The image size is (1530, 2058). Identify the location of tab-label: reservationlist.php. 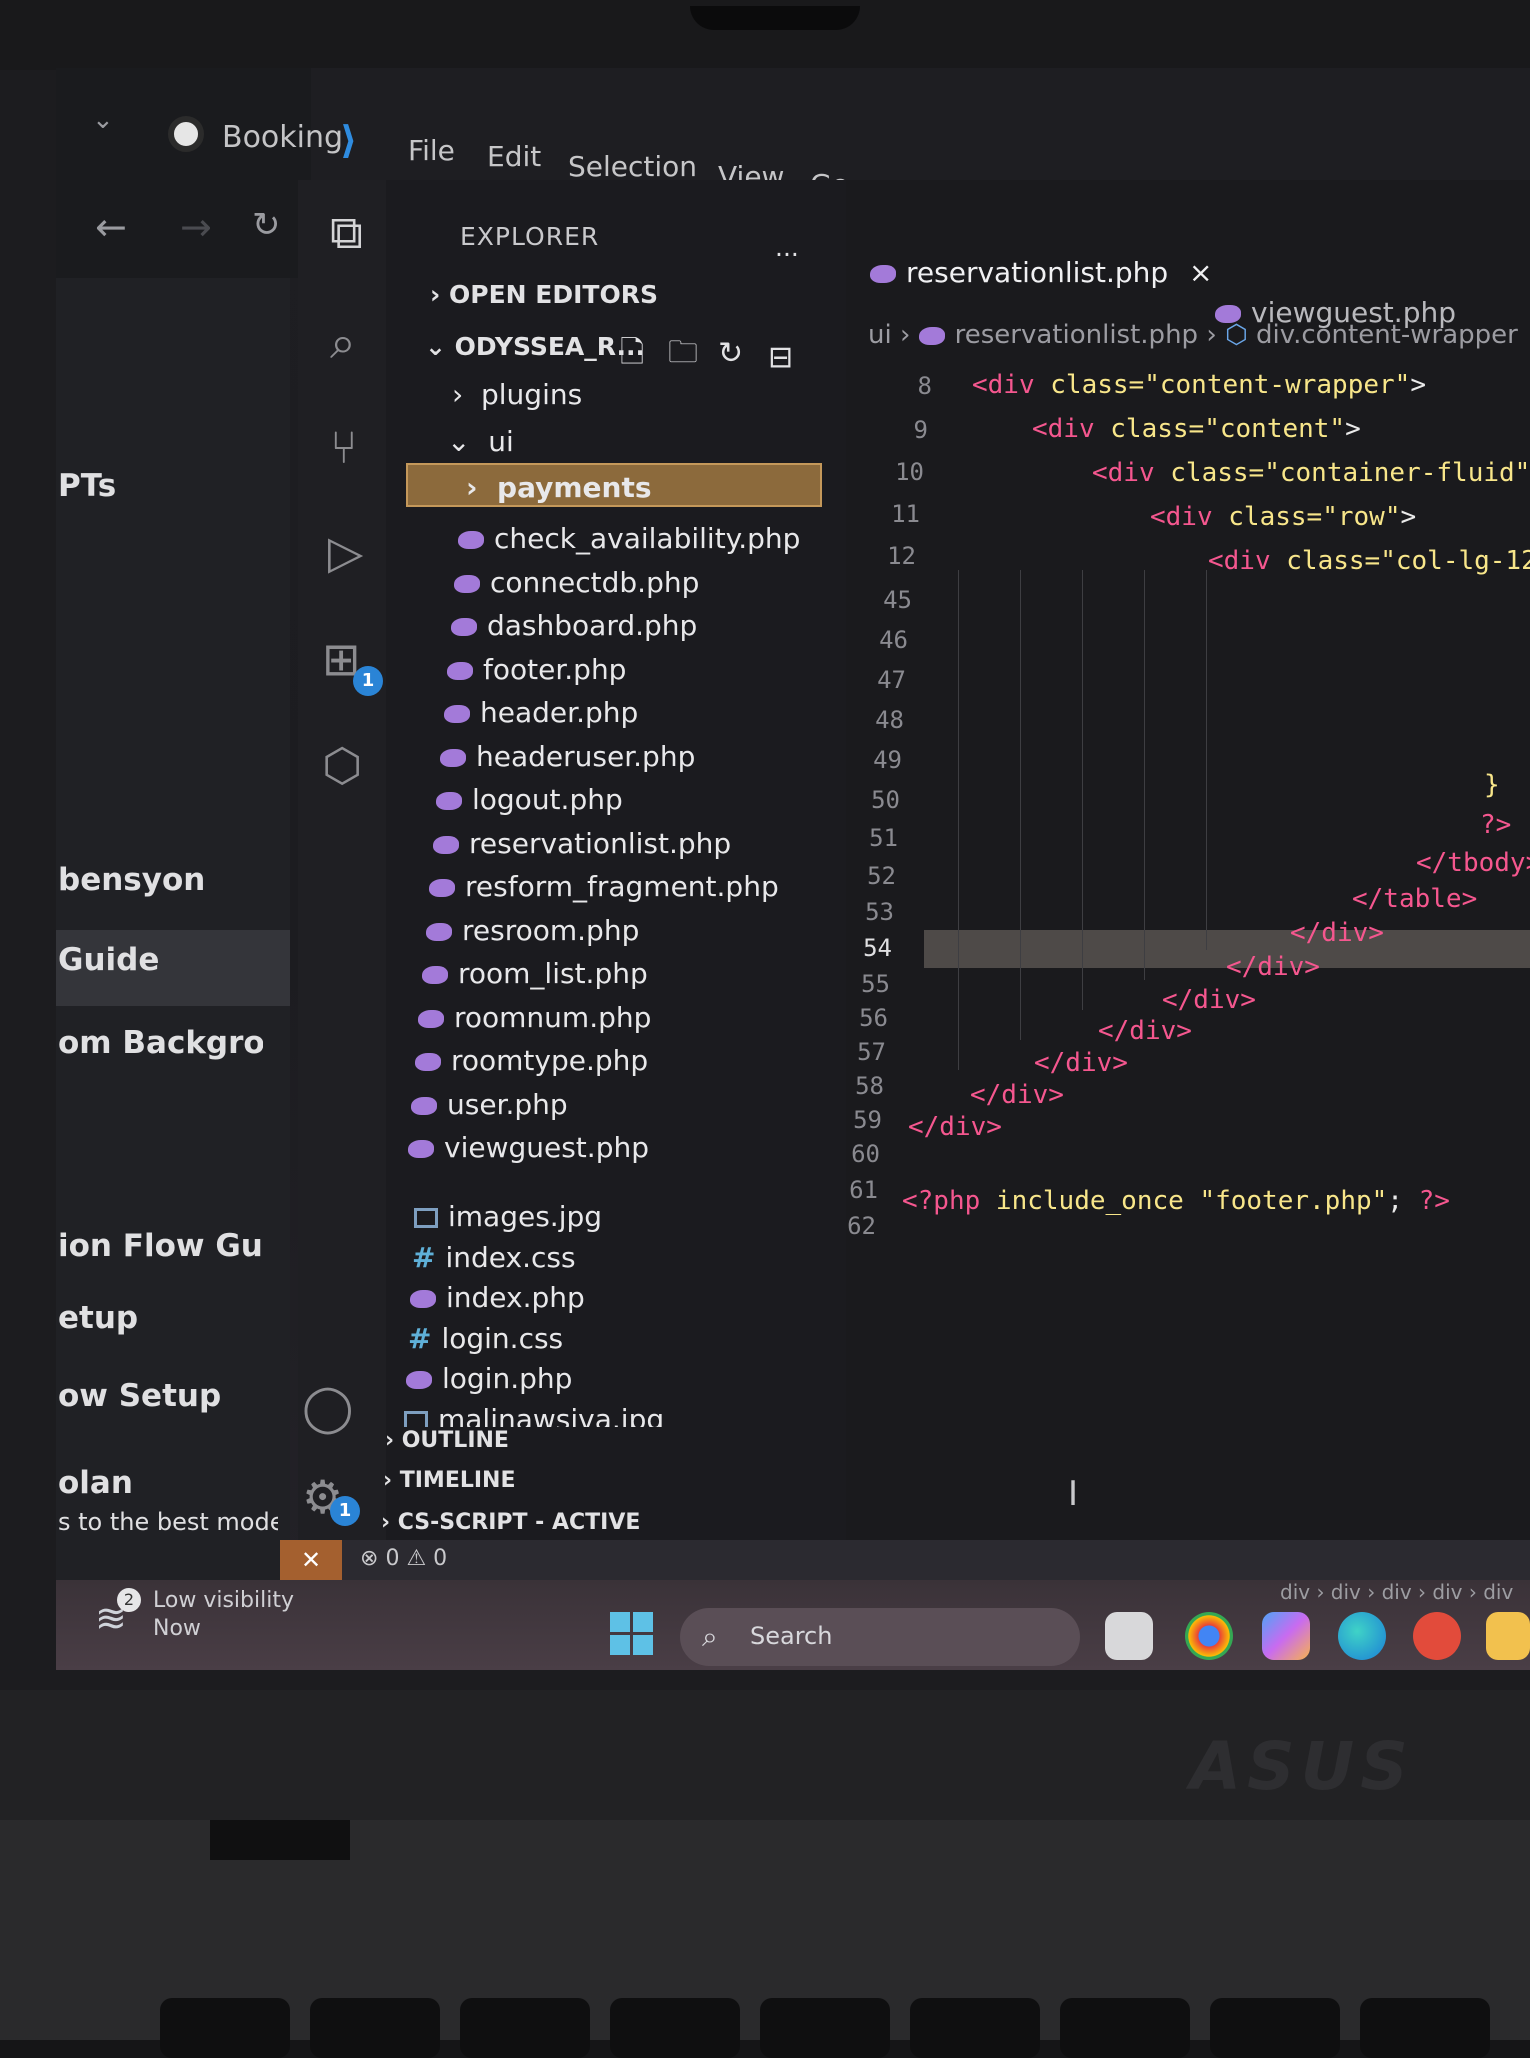
(1037, 272).